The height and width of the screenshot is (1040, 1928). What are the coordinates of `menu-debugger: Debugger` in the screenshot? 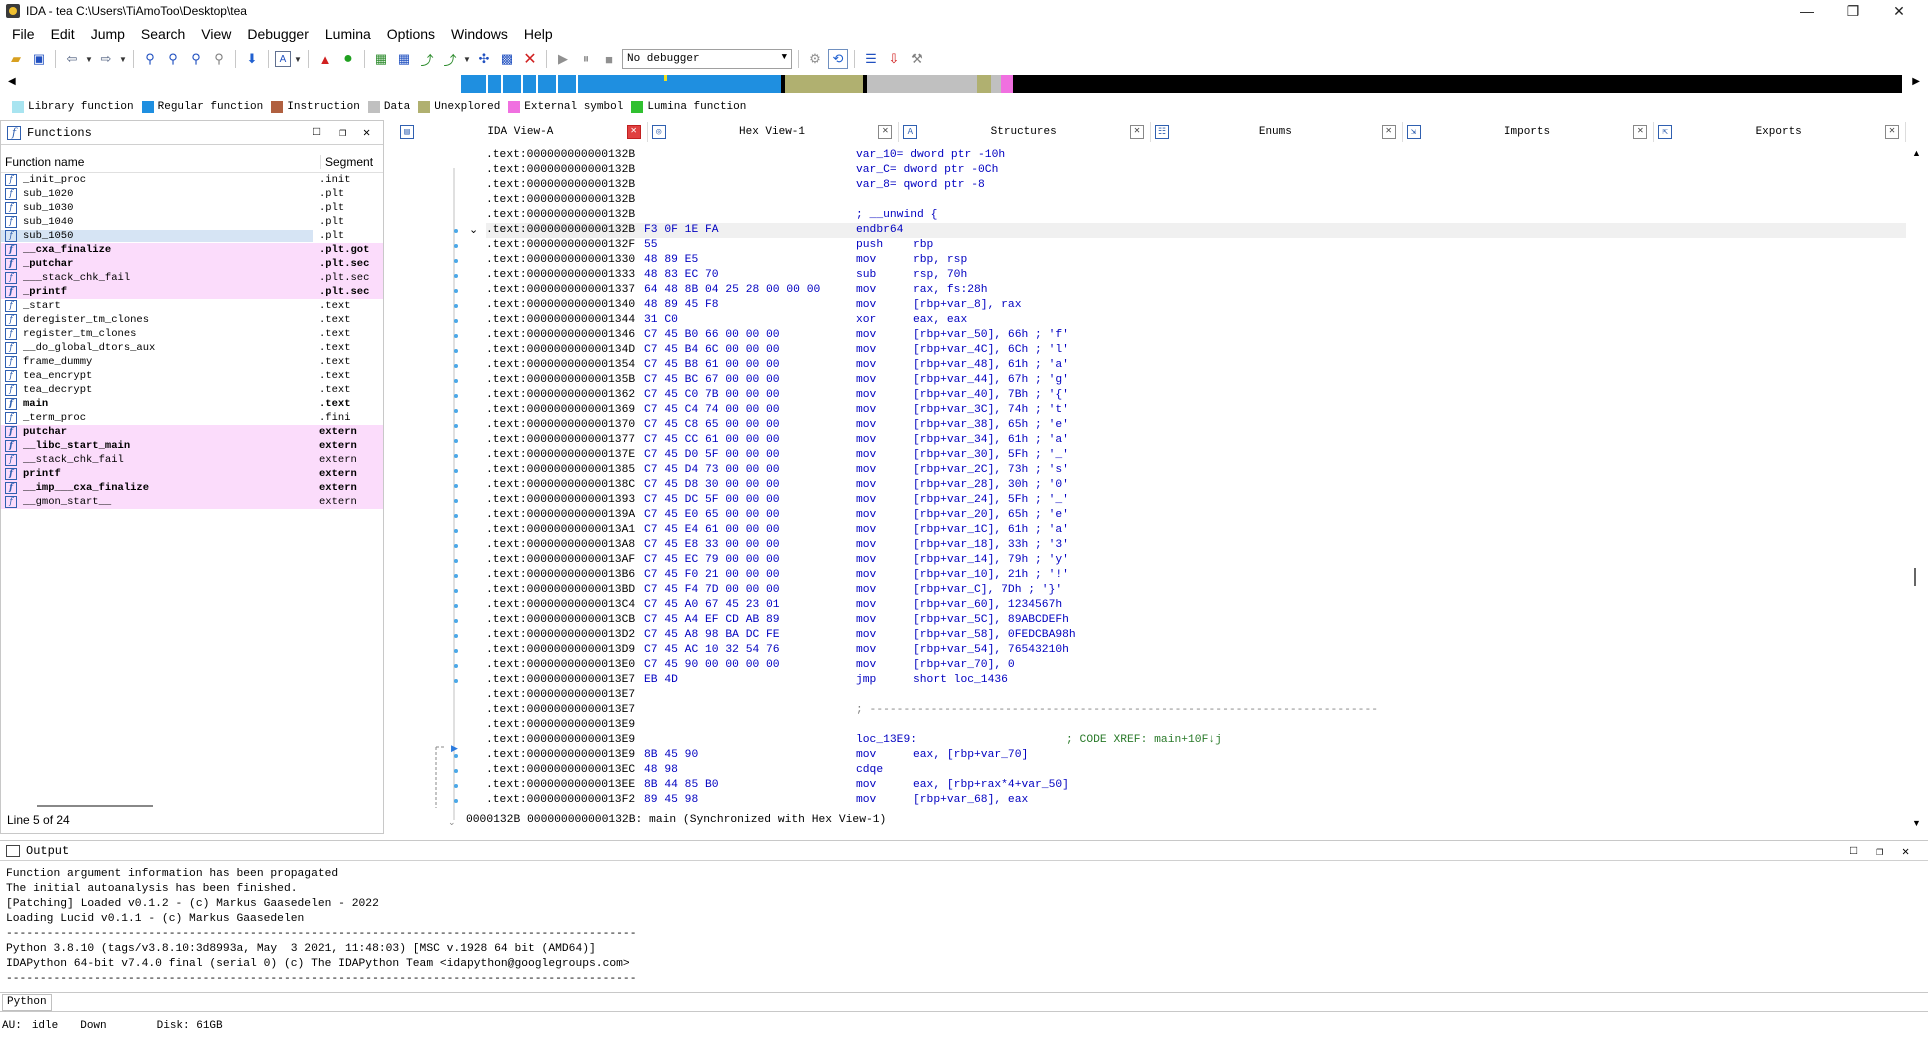 It's located at (278, 34).